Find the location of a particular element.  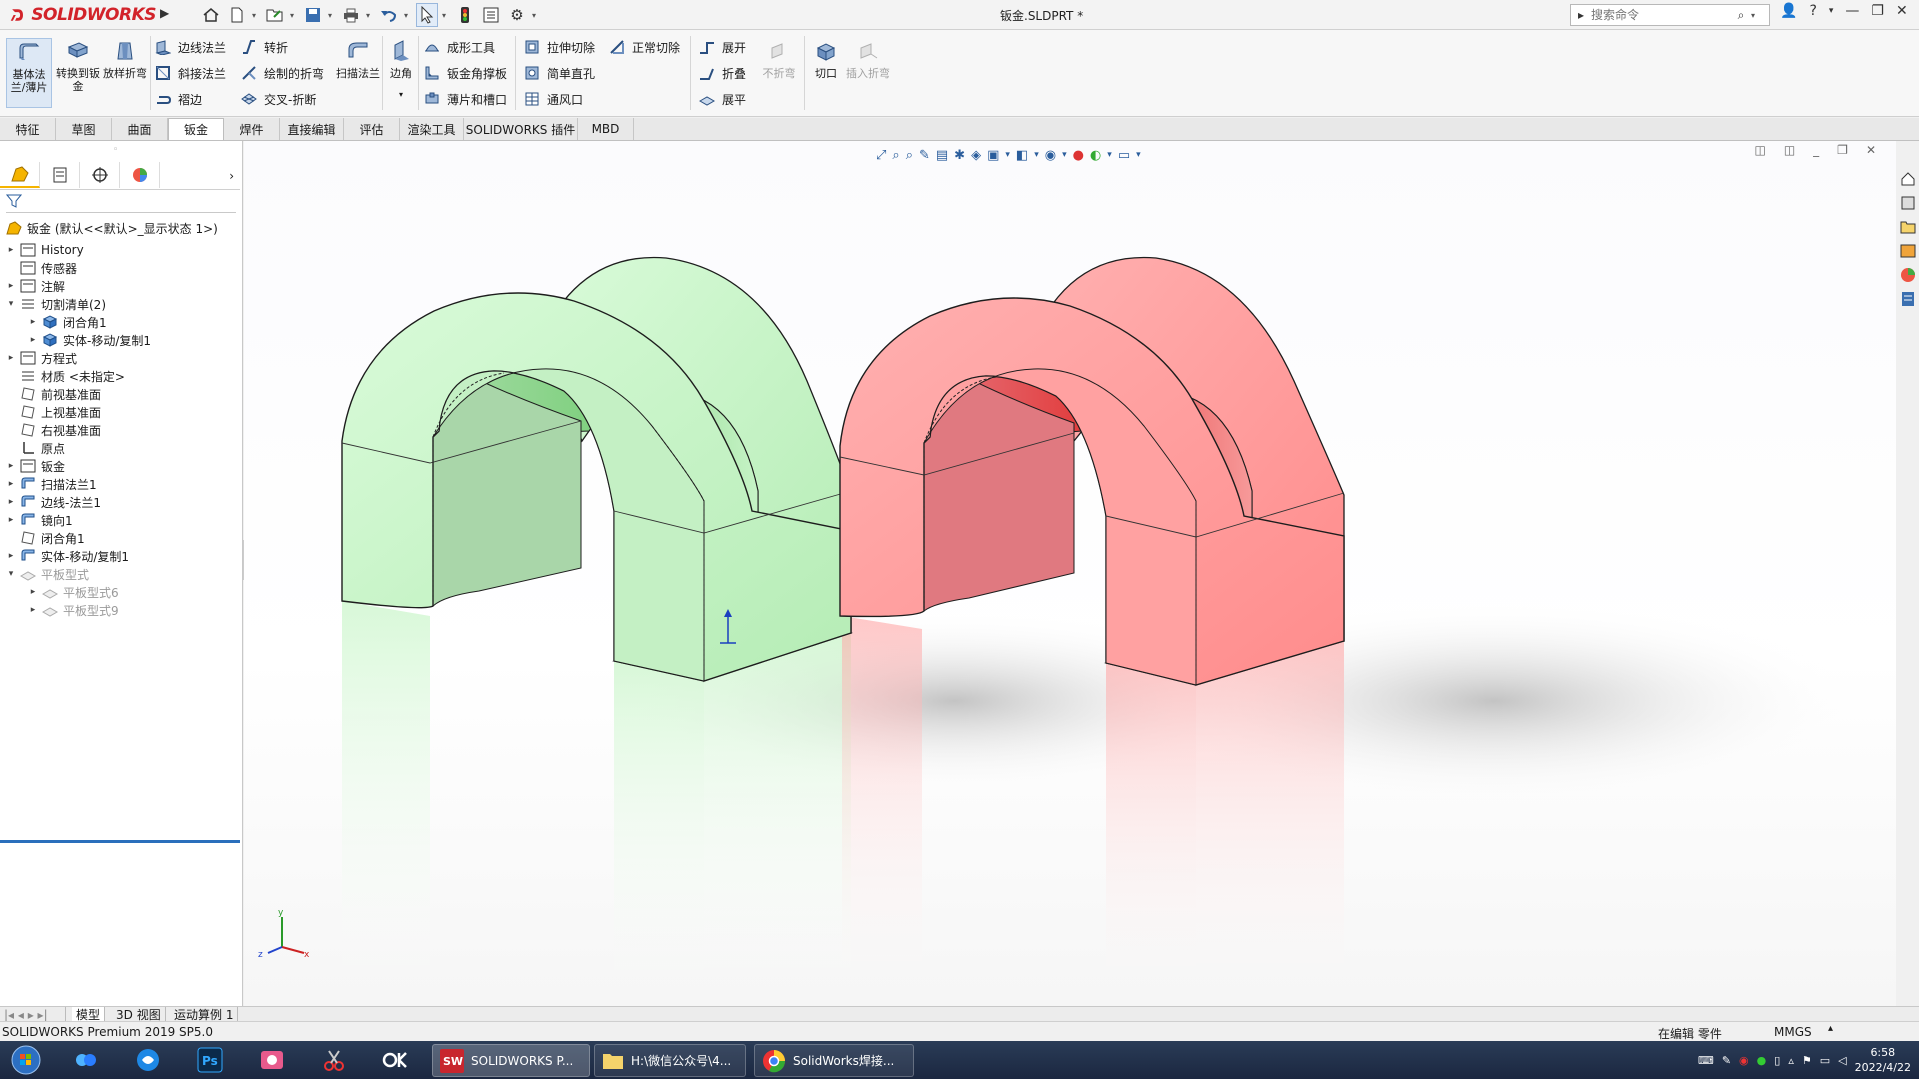

chevron-right-icon: › is located at coordinates (200, 175).